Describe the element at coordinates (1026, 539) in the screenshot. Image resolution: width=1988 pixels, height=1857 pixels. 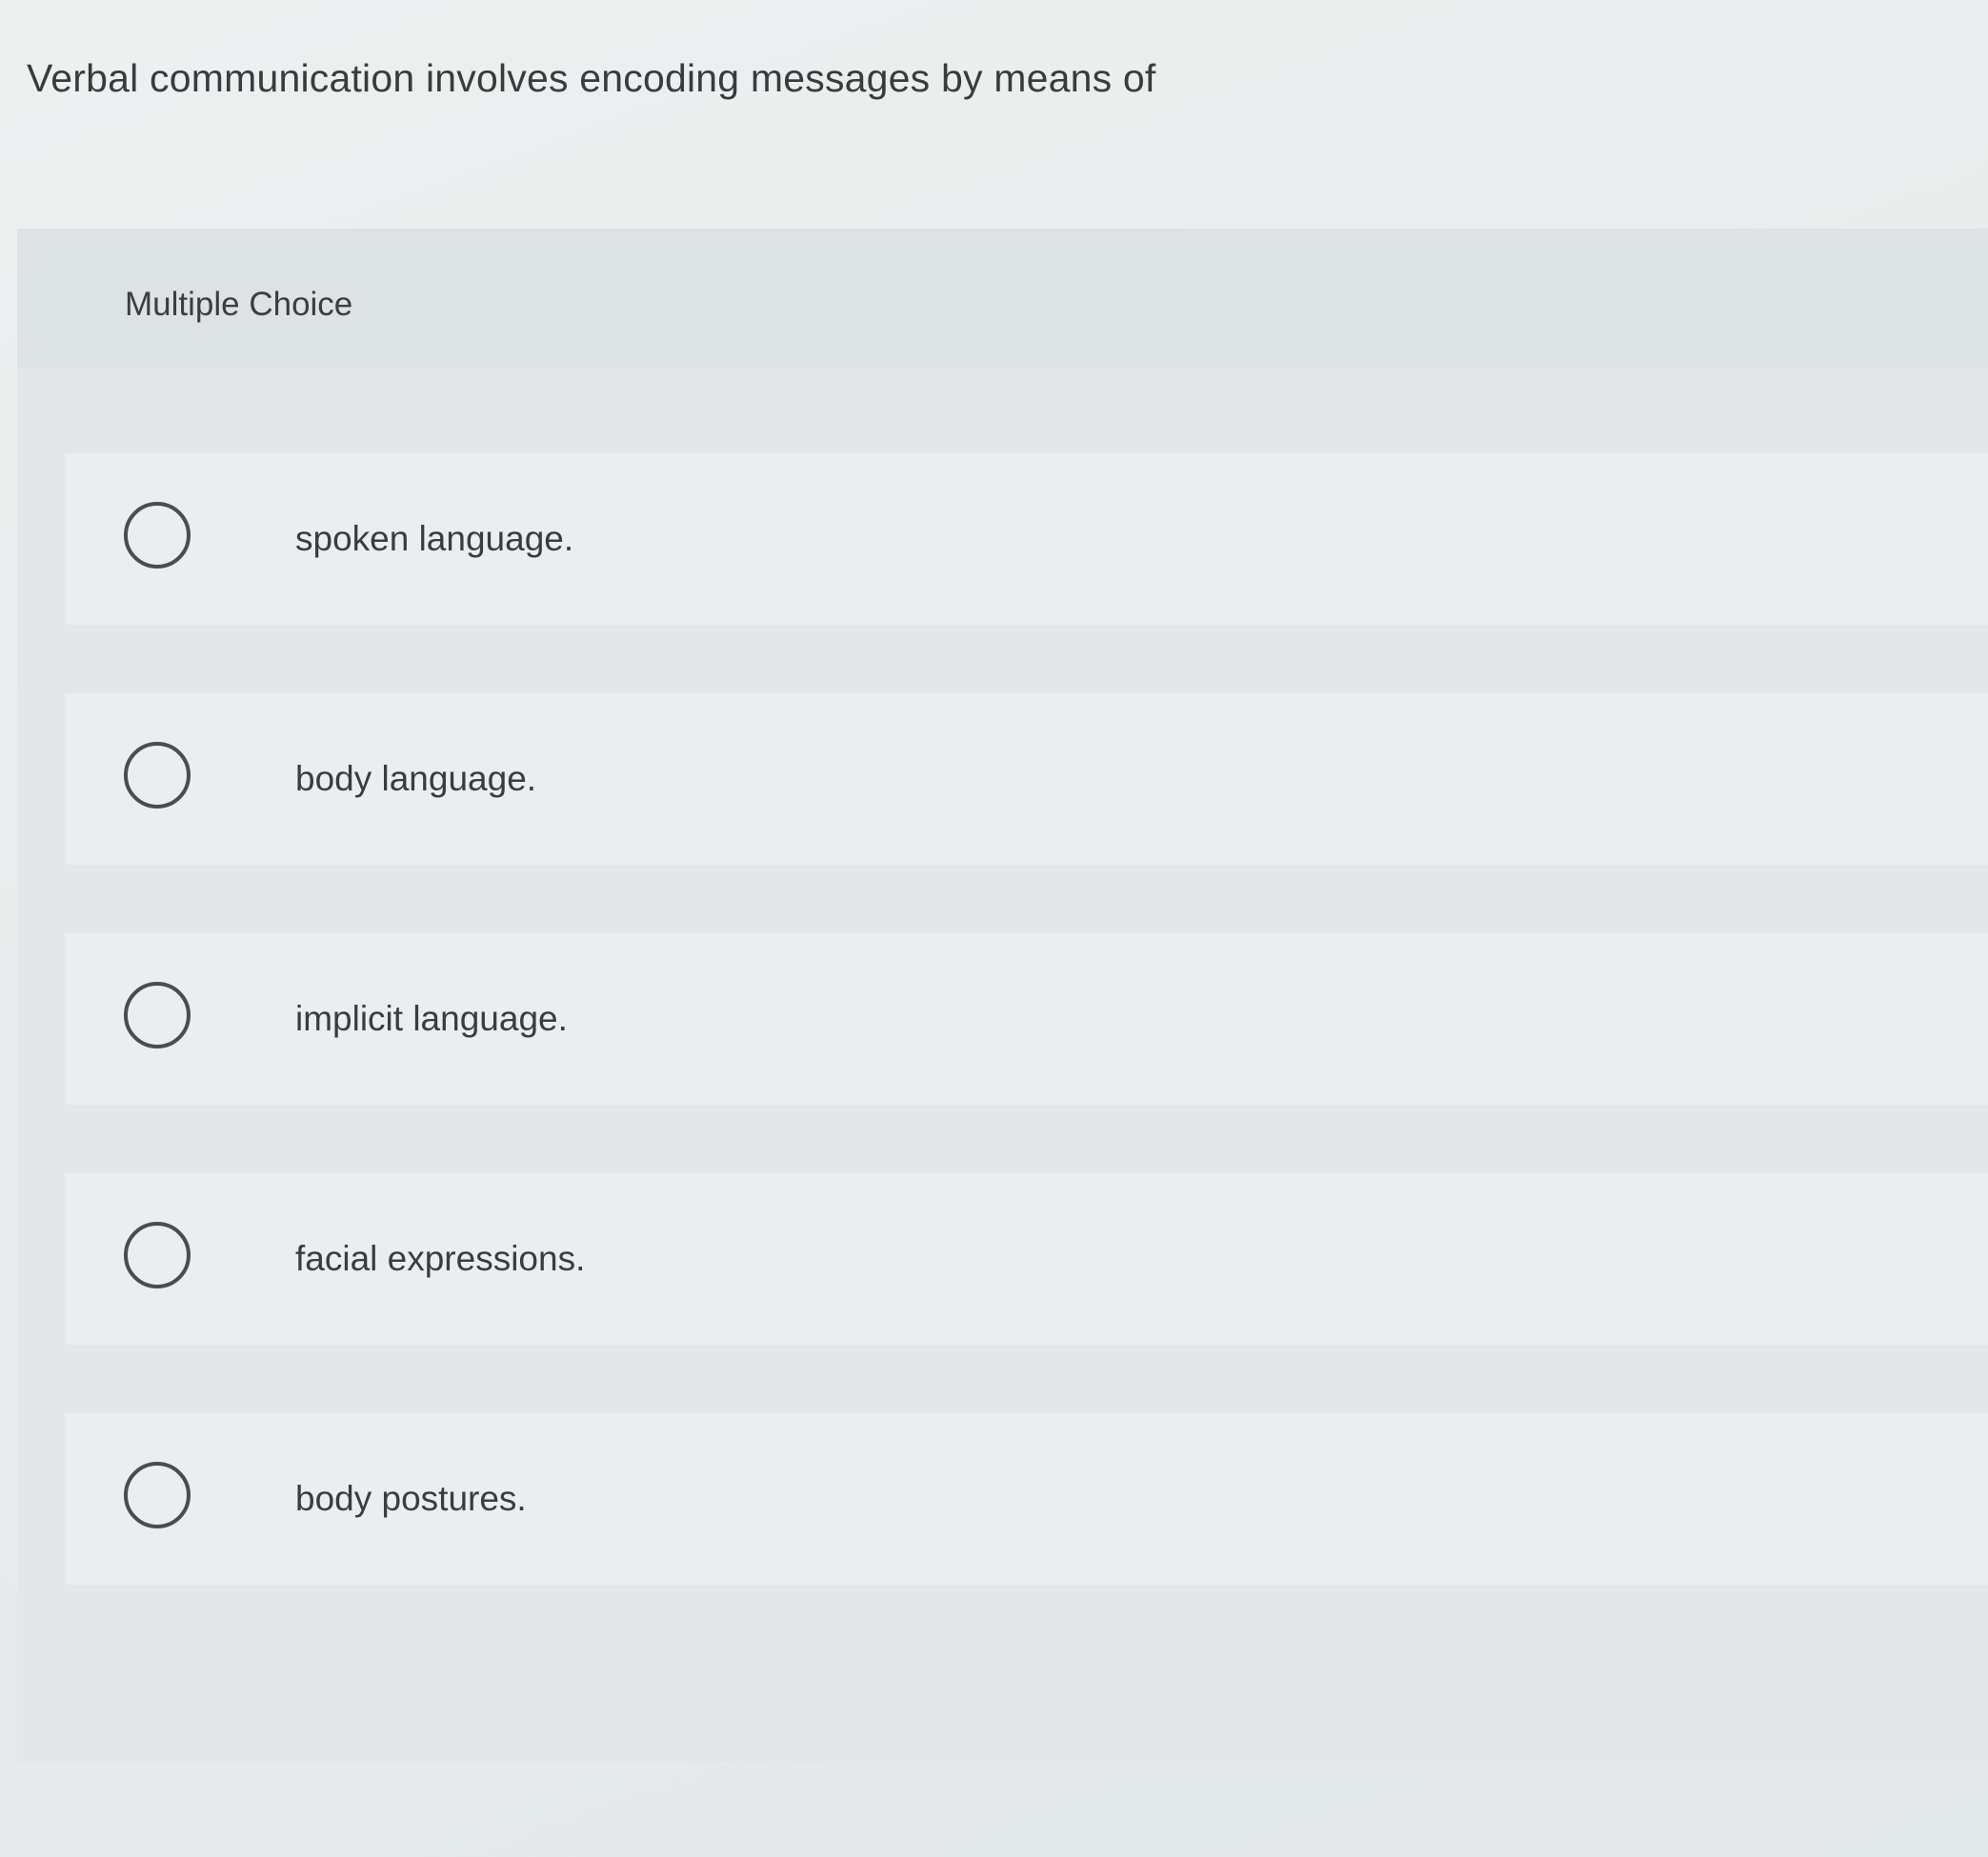
I see `answer-option: spoken language.` at that location.